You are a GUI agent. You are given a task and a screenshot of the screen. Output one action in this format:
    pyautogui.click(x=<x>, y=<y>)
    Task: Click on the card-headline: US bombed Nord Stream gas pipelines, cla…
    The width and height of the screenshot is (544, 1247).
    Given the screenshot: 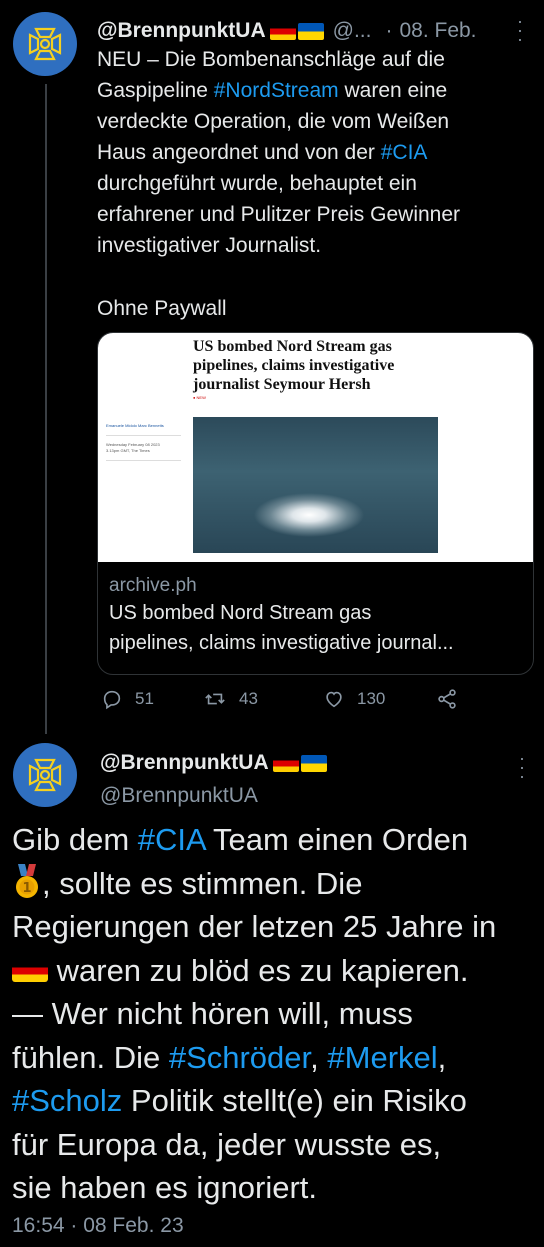 What is the action you would take?
    pyautogui.click(x=294, y=365)
    